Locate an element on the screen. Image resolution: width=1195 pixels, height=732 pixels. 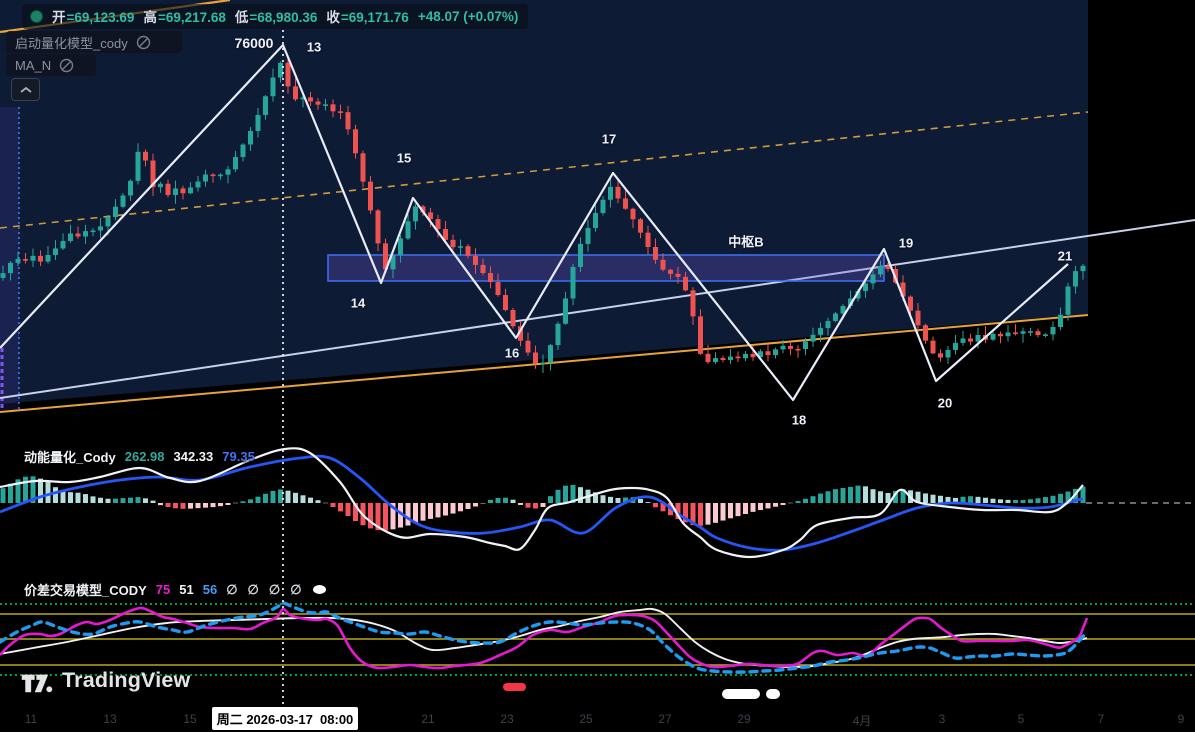
tradingview-watermark: TradingView is located at coordinates (105, 680).